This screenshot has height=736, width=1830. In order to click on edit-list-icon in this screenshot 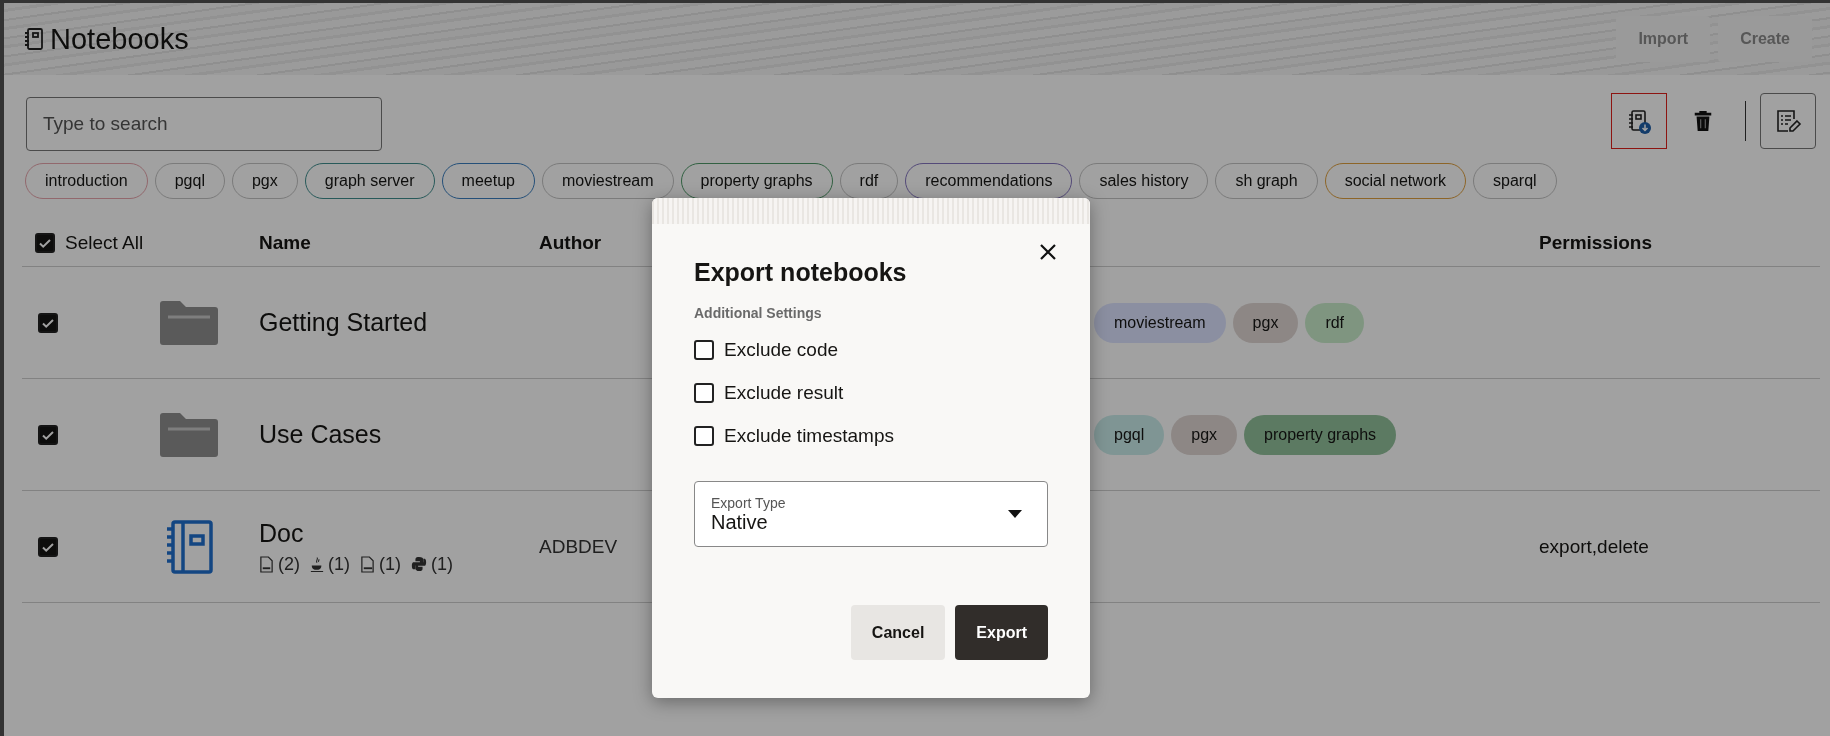, I will do `click(1788, 121)`.